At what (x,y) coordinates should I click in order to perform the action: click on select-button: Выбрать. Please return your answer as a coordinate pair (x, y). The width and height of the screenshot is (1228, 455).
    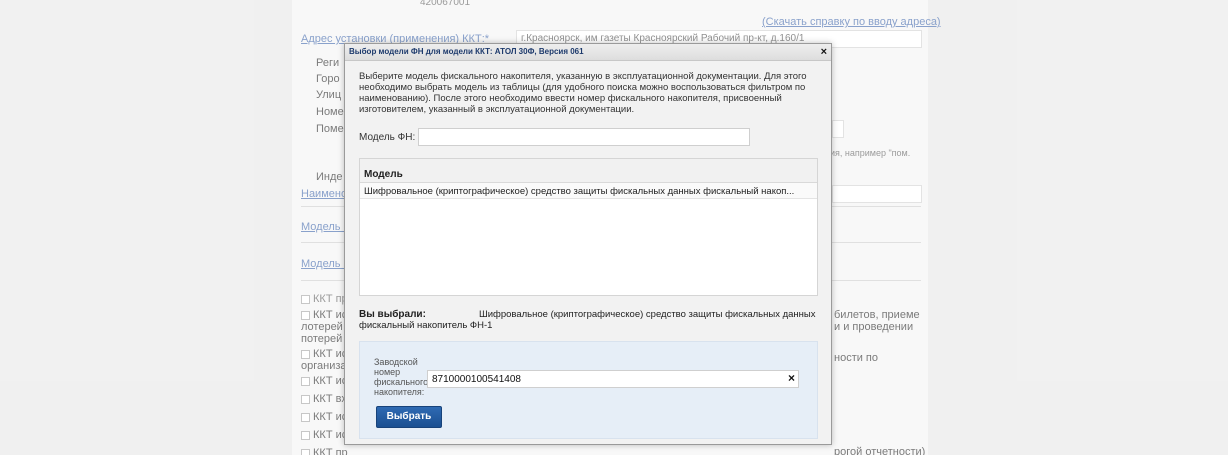
    Looking at the image, I should click on (409, 417).